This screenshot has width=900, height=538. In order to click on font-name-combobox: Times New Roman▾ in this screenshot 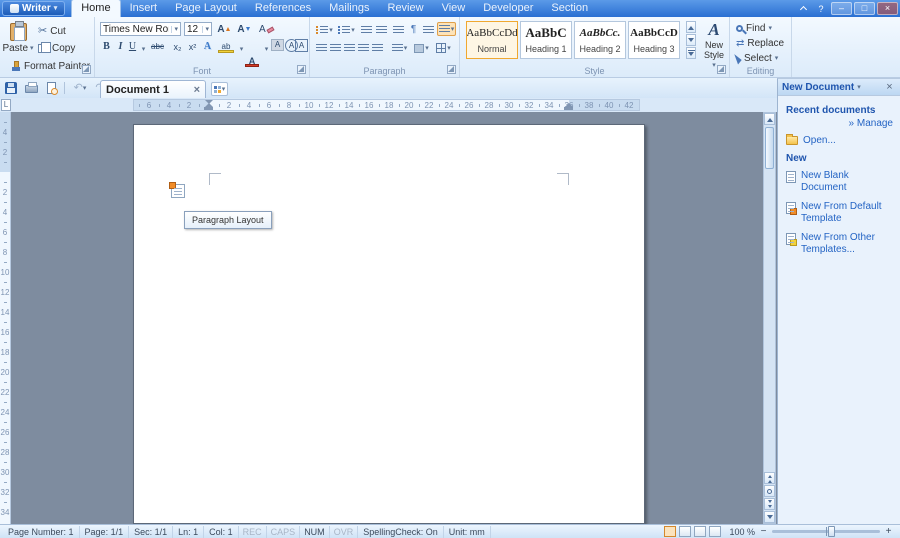, I will do `click(140, 29)`.